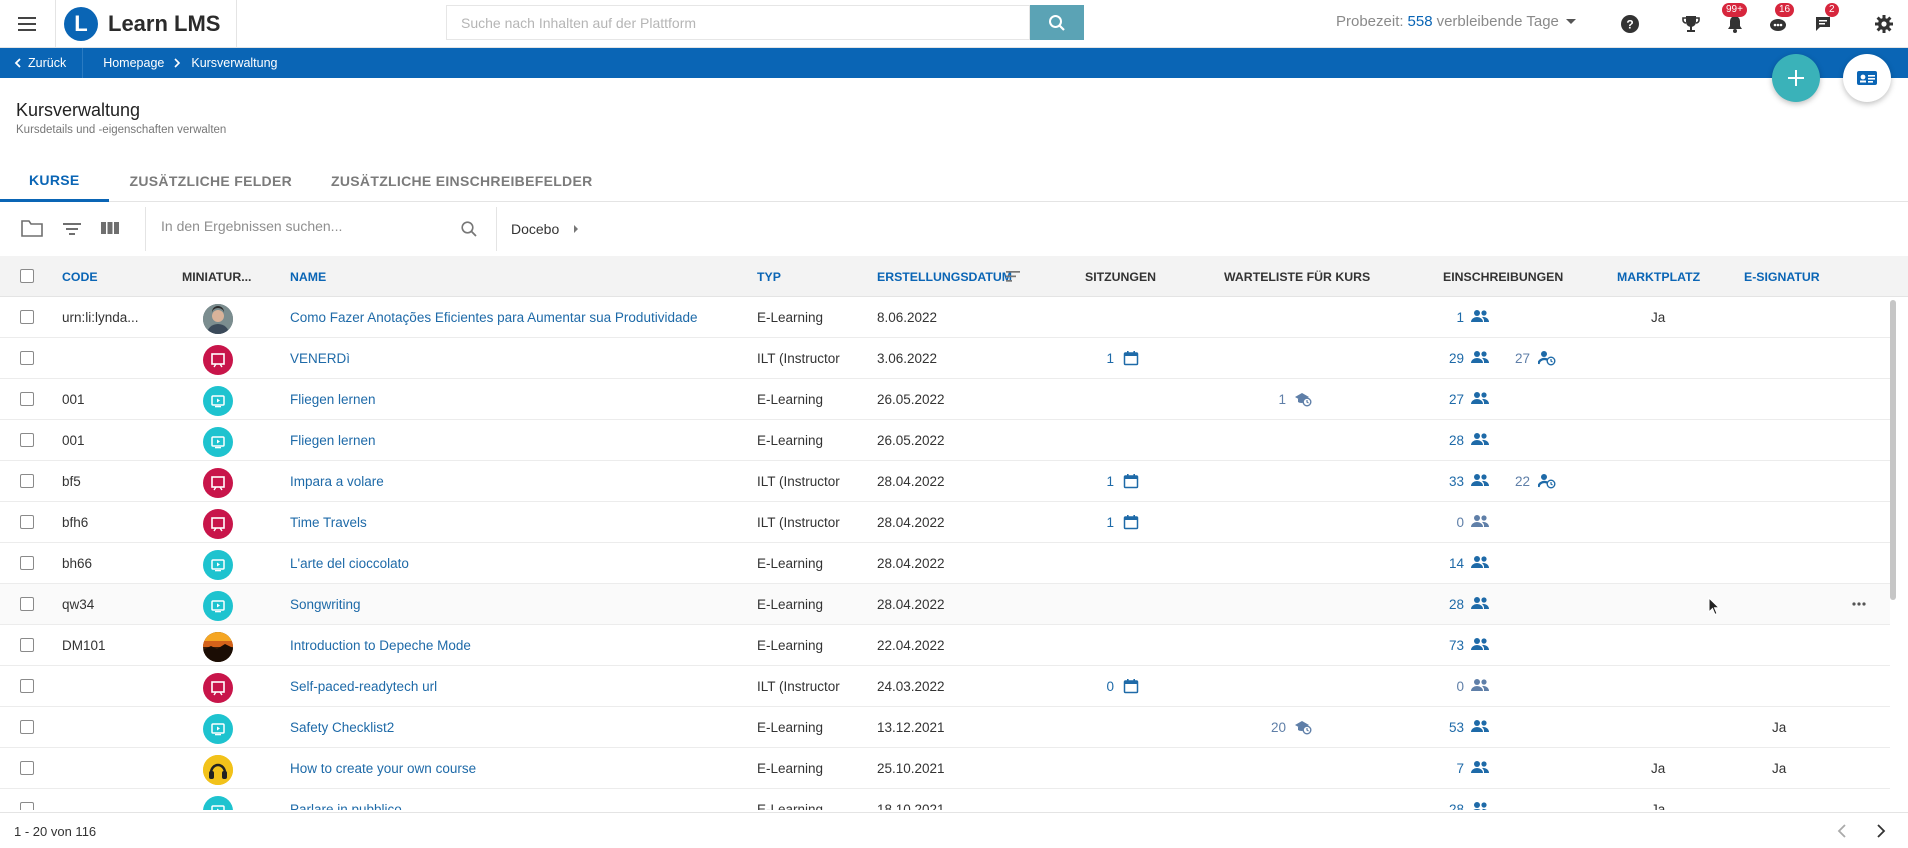 This screenshot has height=848, width=1908. What do you see at coordinates (342, 727) in the screenshot?
I see `course-name-link: Safety Checklist2` at bounding box center [342, 727].